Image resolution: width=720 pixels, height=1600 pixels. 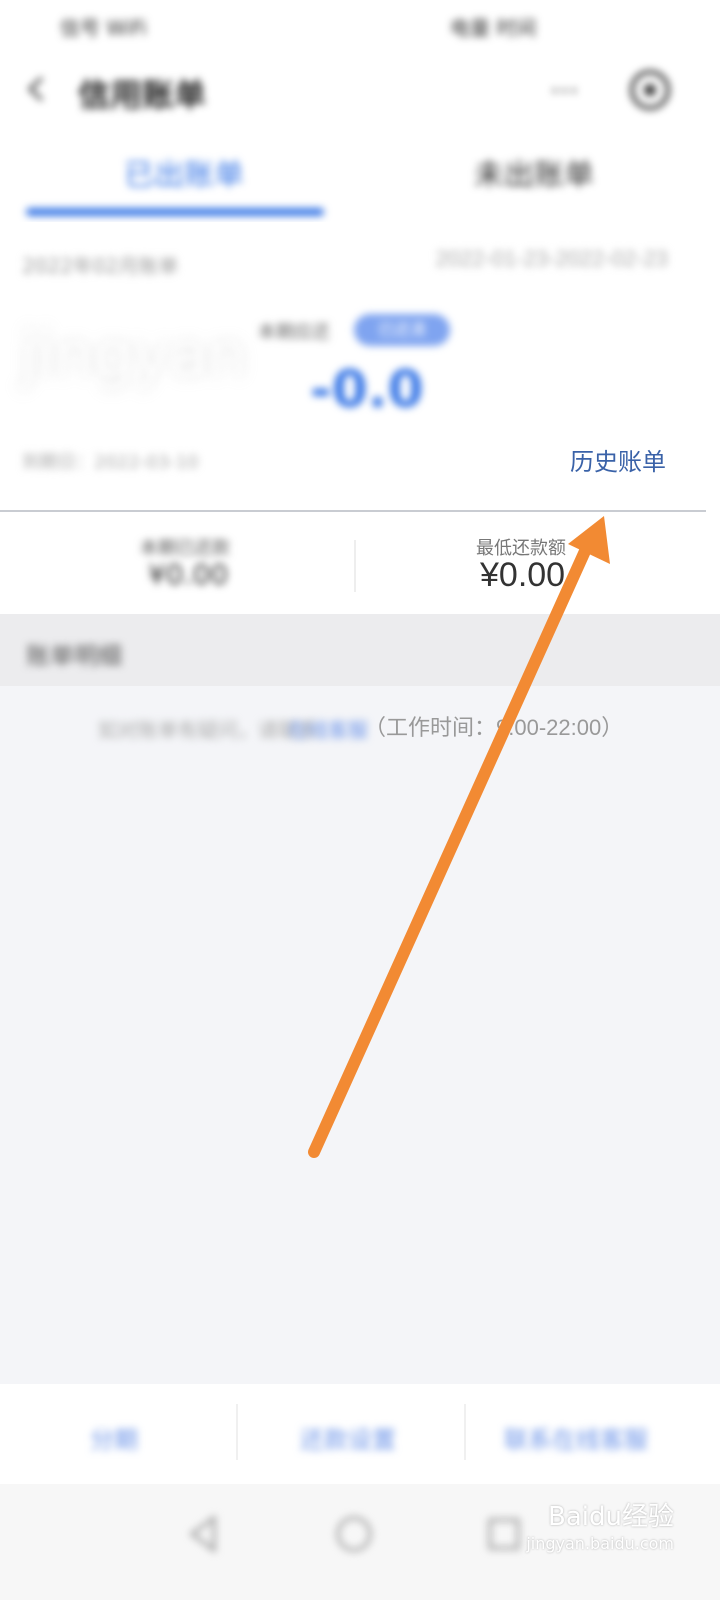 I want to click on online-service-link: 在线客服, so click(x=328, y=728).